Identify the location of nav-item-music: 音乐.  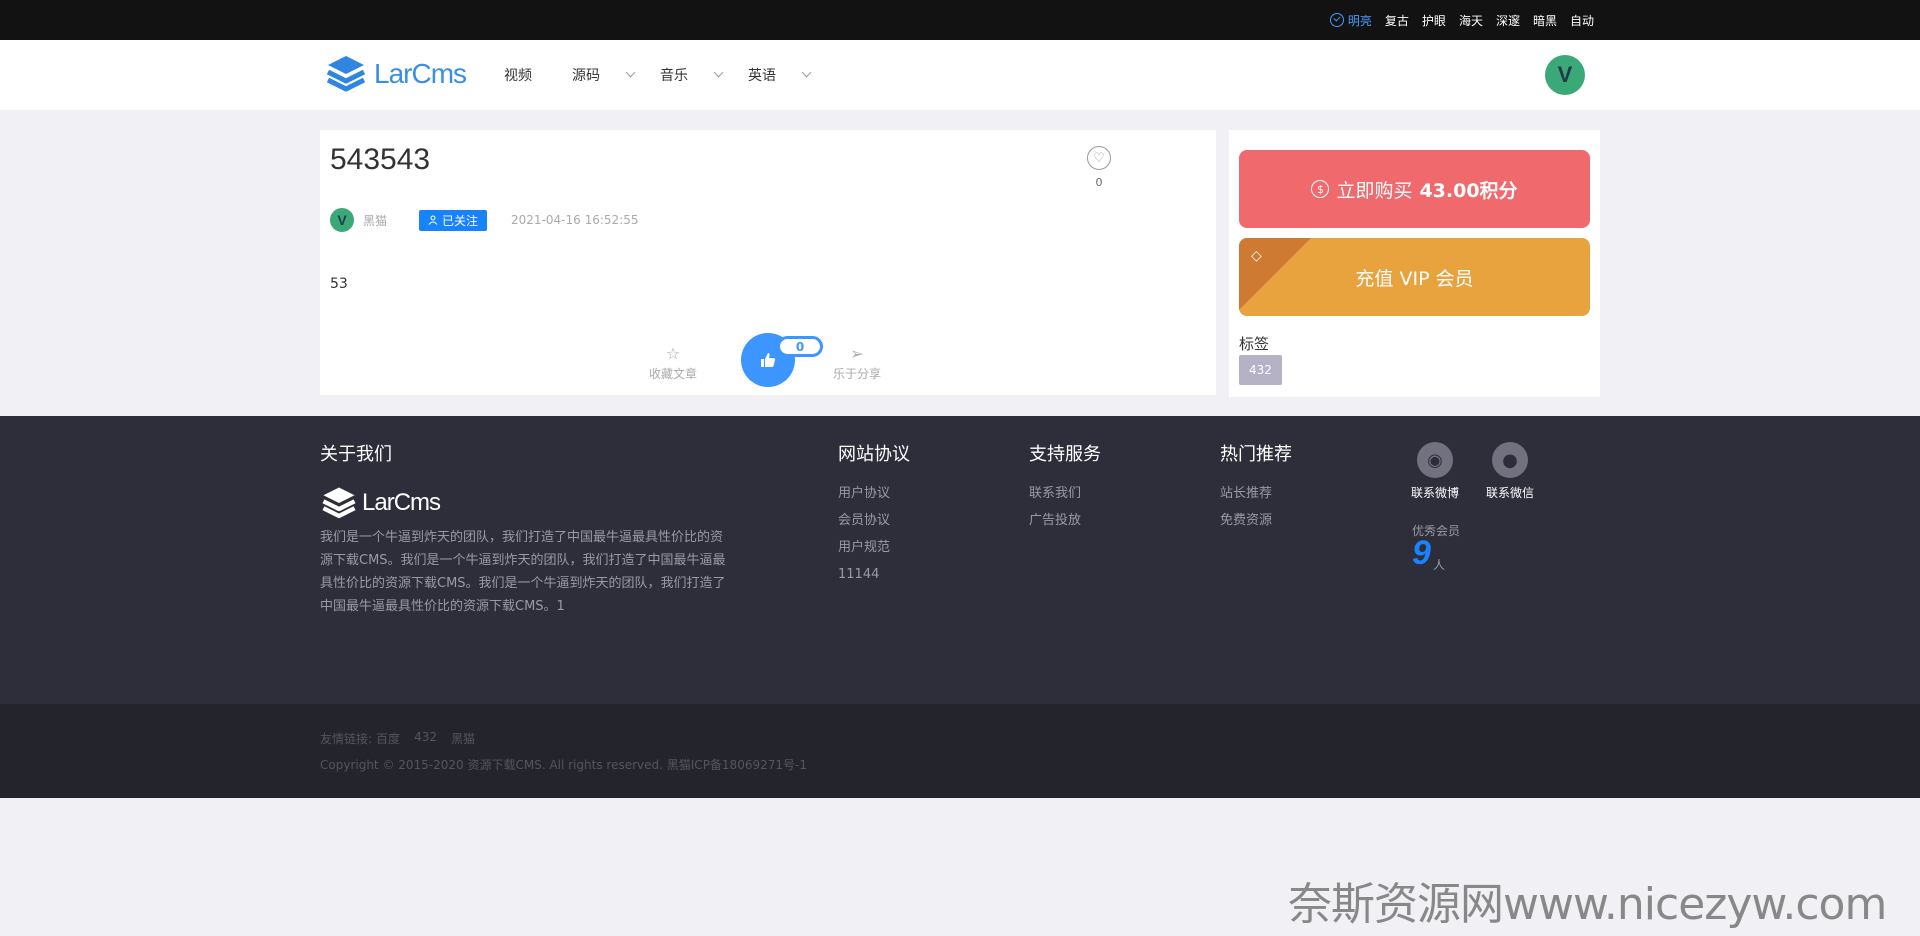
(704, 75).